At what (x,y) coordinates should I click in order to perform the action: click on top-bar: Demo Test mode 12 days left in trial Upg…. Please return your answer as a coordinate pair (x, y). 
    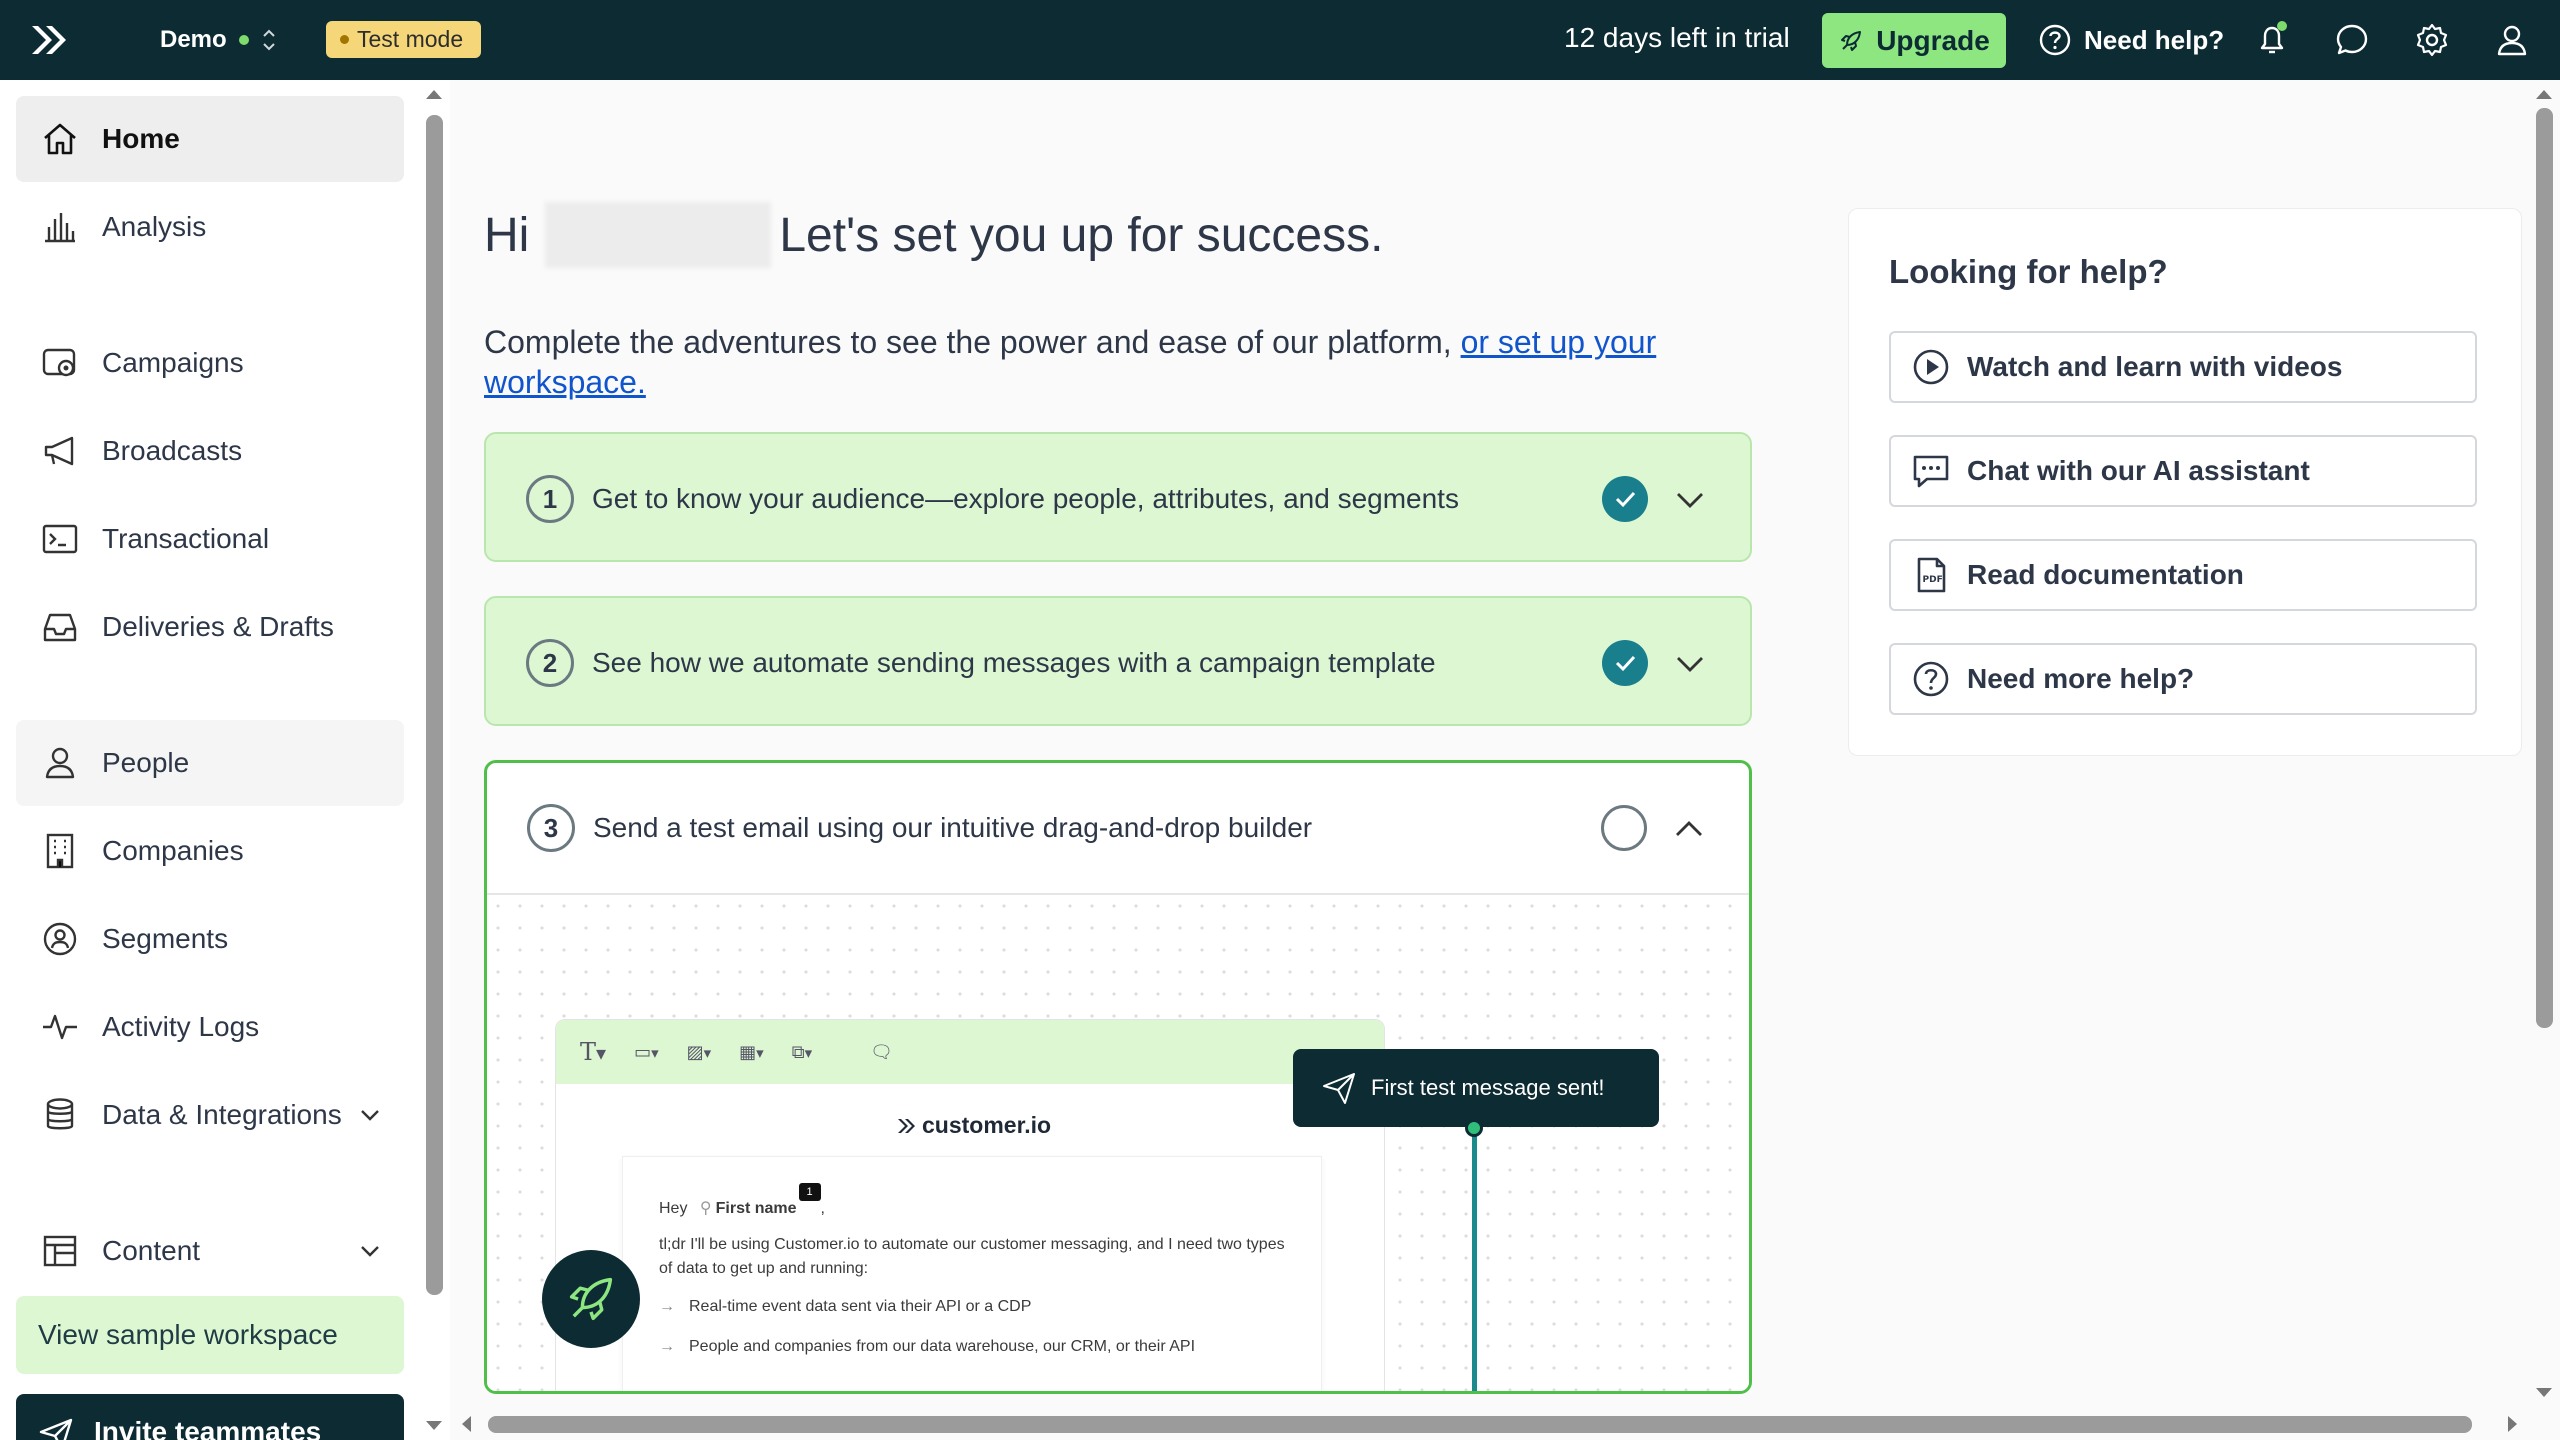
    Looking at the image, I should click on (1280, 40).